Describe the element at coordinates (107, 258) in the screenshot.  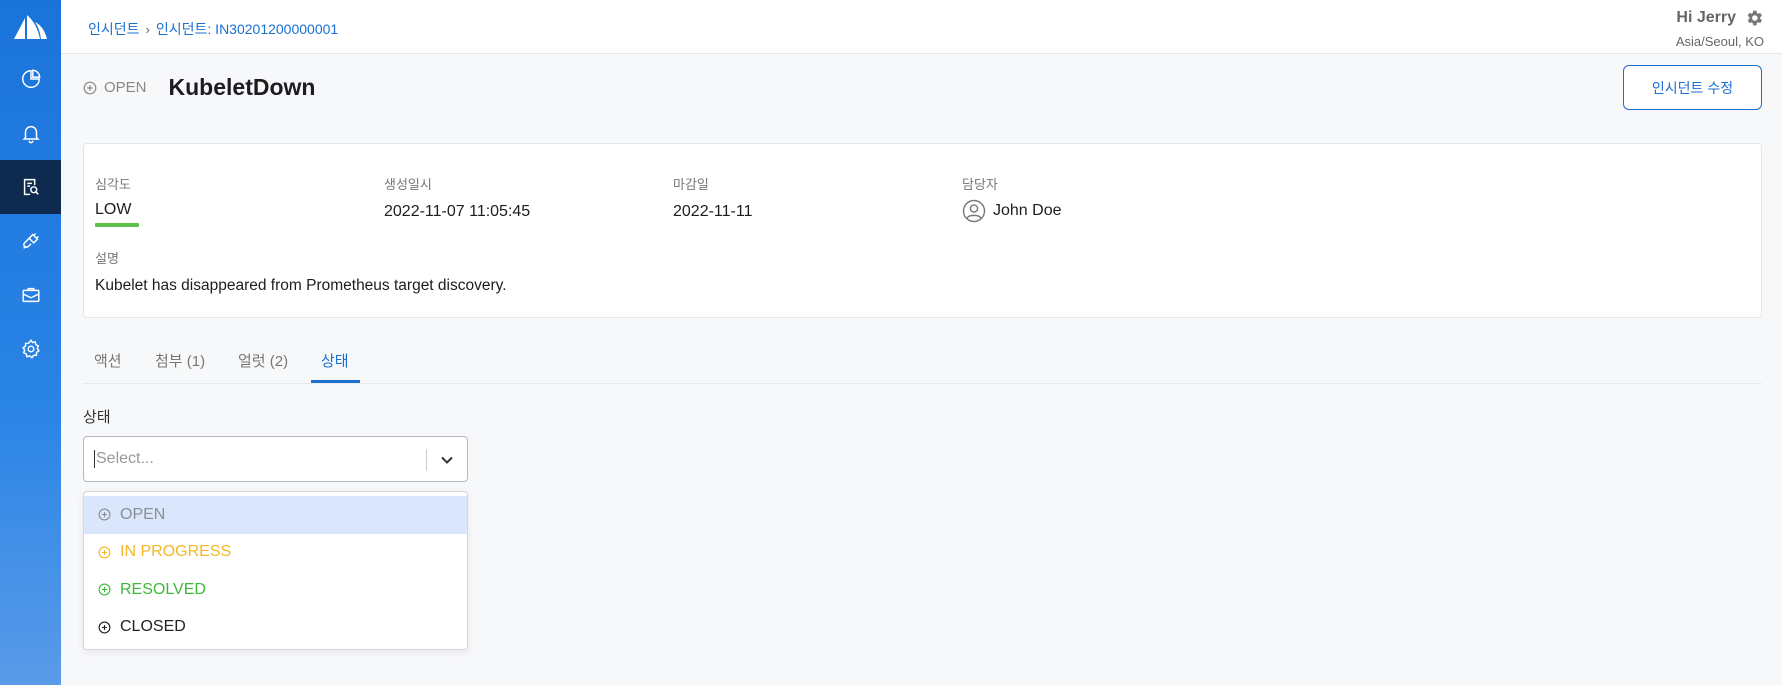
I see `description-label: 설명` at that location.